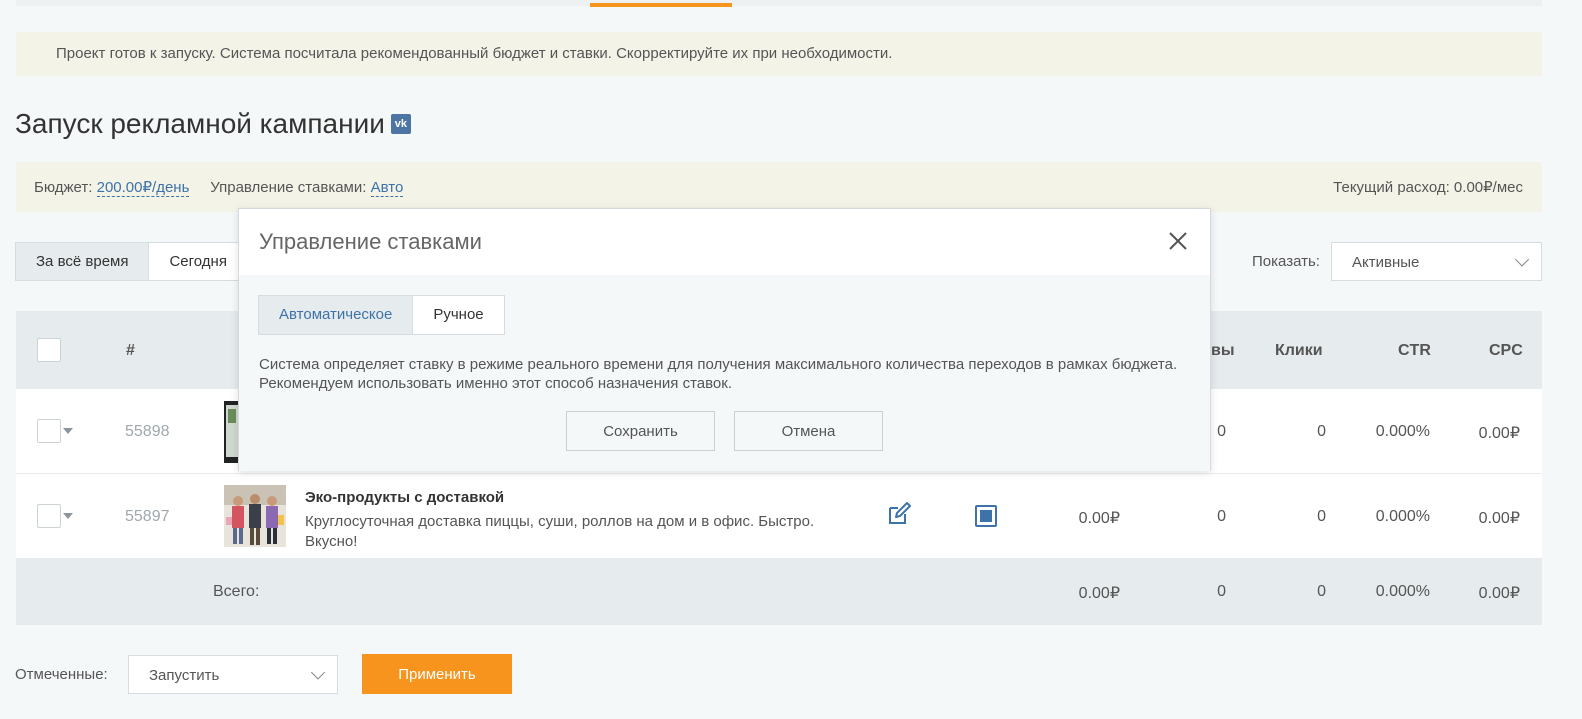 The width and height of the screenshot is (1582, 719). I want to click on selected-label: Отмеченные:, so click(61, 674).